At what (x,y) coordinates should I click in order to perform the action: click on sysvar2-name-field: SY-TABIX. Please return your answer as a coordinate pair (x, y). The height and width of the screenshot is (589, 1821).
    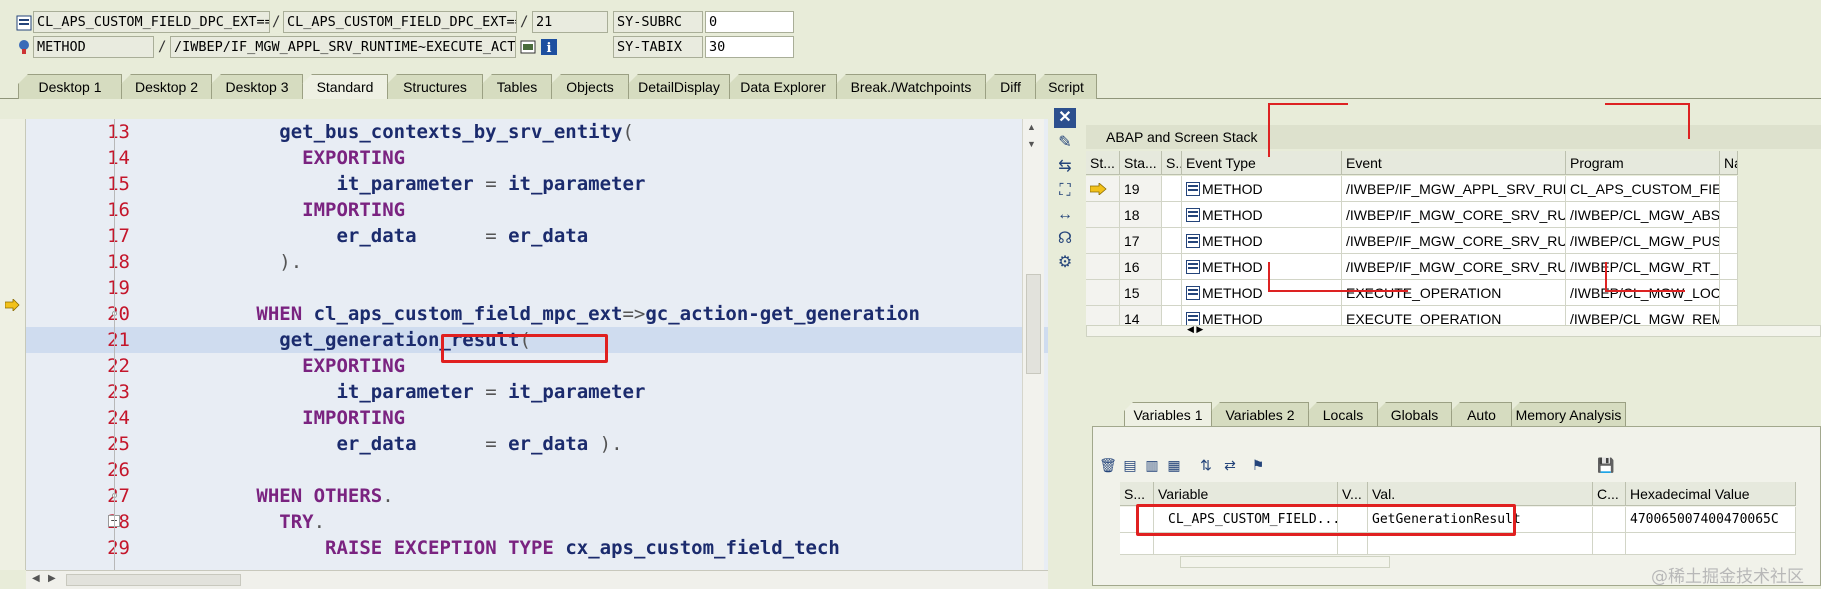
    Looking at the image, I should click on (658, 47).